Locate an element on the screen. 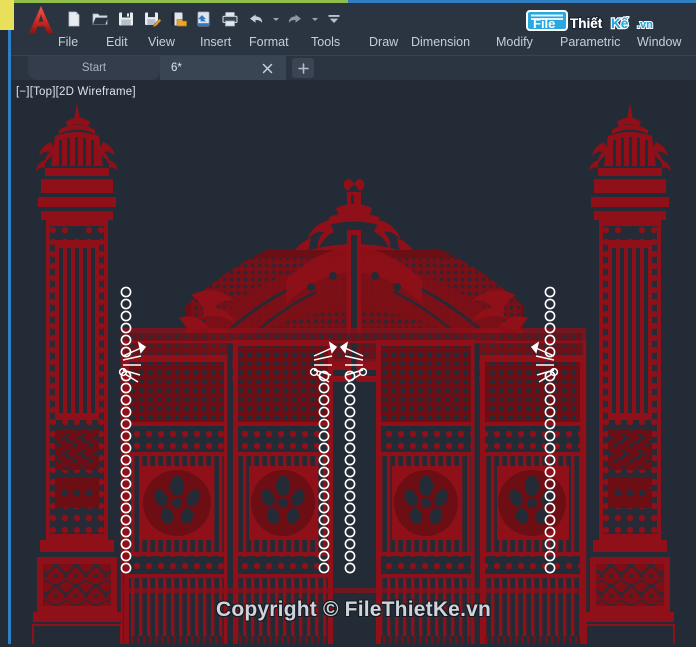 This screenshot has height=647, width=696. menu-item-view: View is located at coordinates (161, 42).